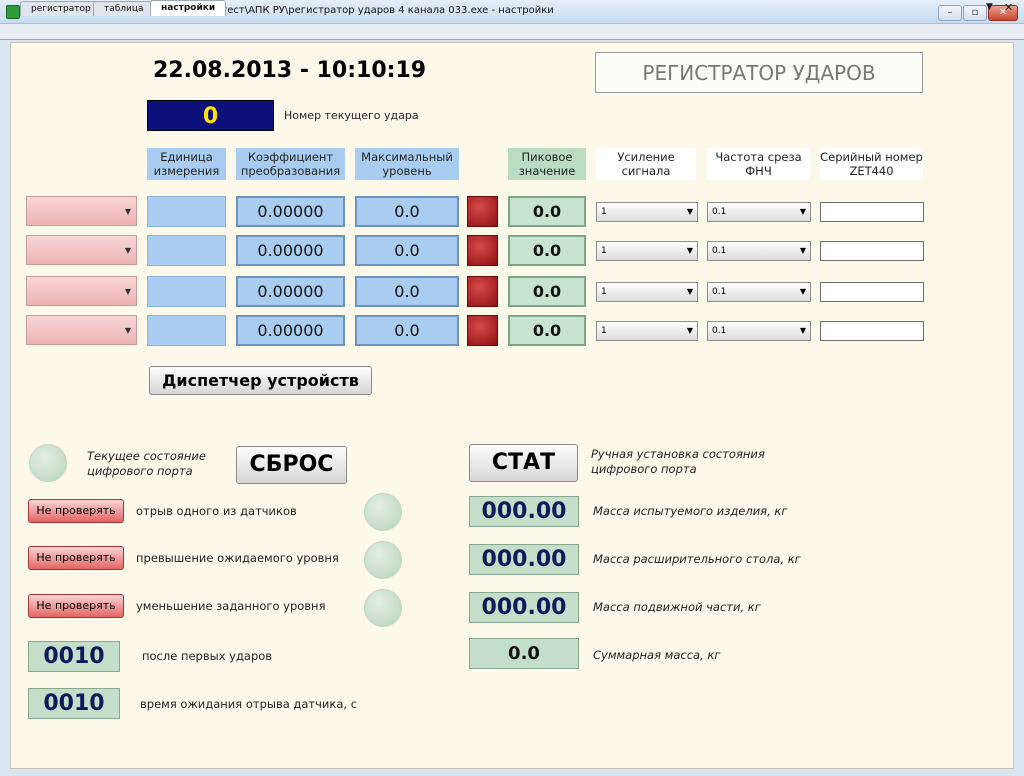  Describe the element at coordinates (290, 164) in the screenshot. I see `header-coef: Коэффициент преобразования` at that location.